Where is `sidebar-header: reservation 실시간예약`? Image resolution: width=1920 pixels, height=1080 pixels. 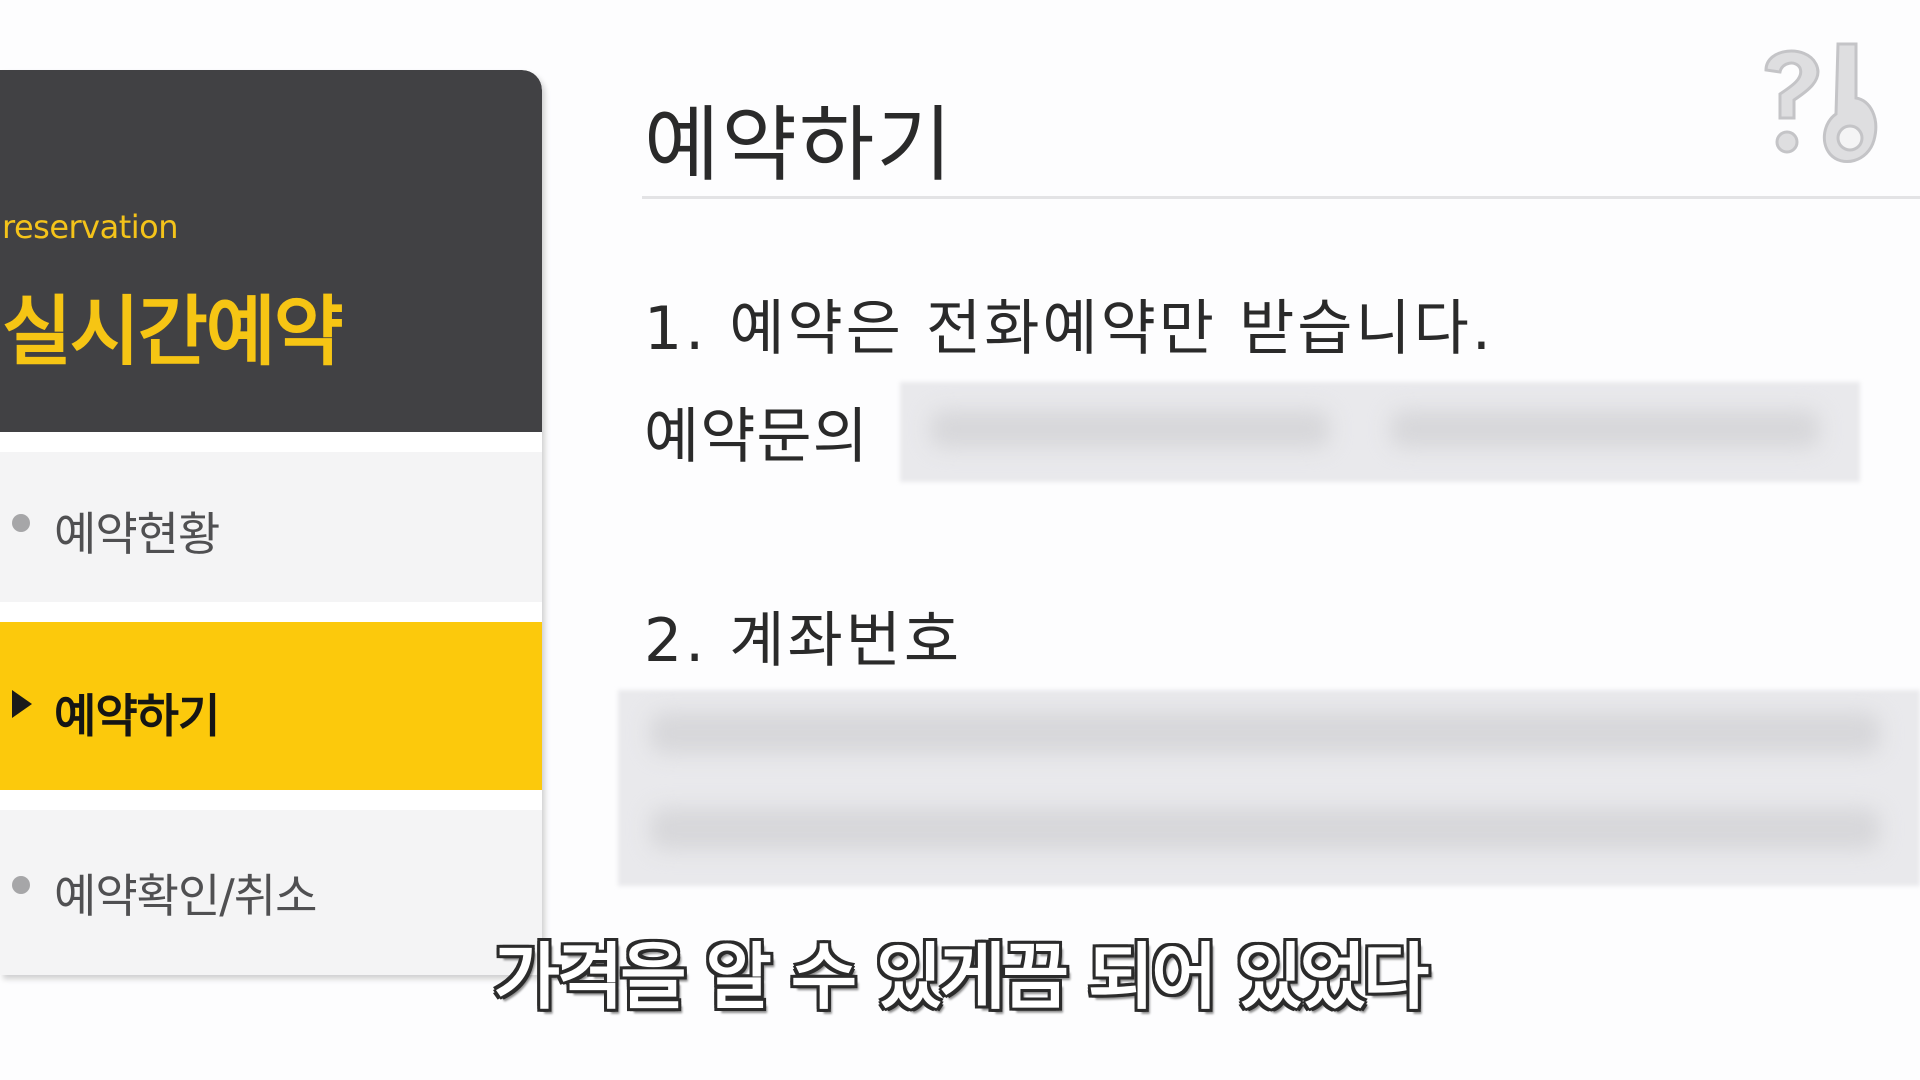 sidebar-header: reservation 실시간예약 is located at coordinates (271, 251).